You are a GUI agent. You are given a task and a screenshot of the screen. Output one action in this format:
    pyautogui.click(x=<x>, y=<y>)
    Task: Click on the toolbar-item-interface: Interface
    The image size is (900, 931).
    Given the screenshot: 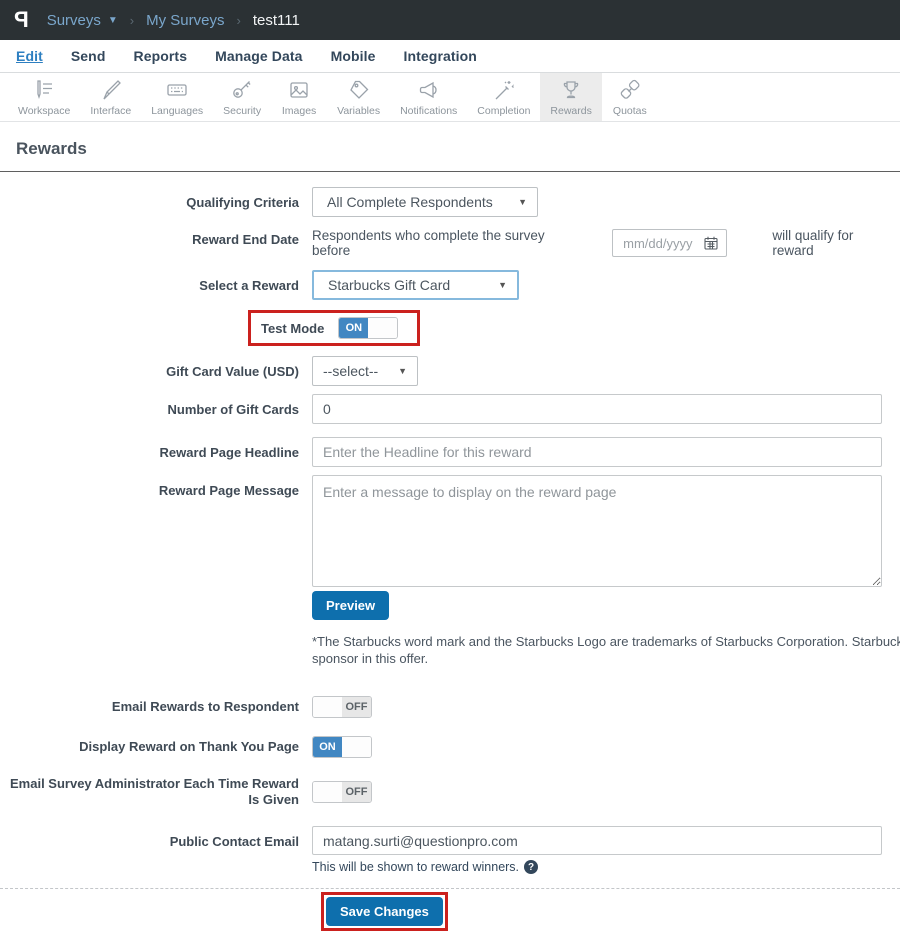 What is the action you would take?
    pyautogui.click(x=110, y=97)
    